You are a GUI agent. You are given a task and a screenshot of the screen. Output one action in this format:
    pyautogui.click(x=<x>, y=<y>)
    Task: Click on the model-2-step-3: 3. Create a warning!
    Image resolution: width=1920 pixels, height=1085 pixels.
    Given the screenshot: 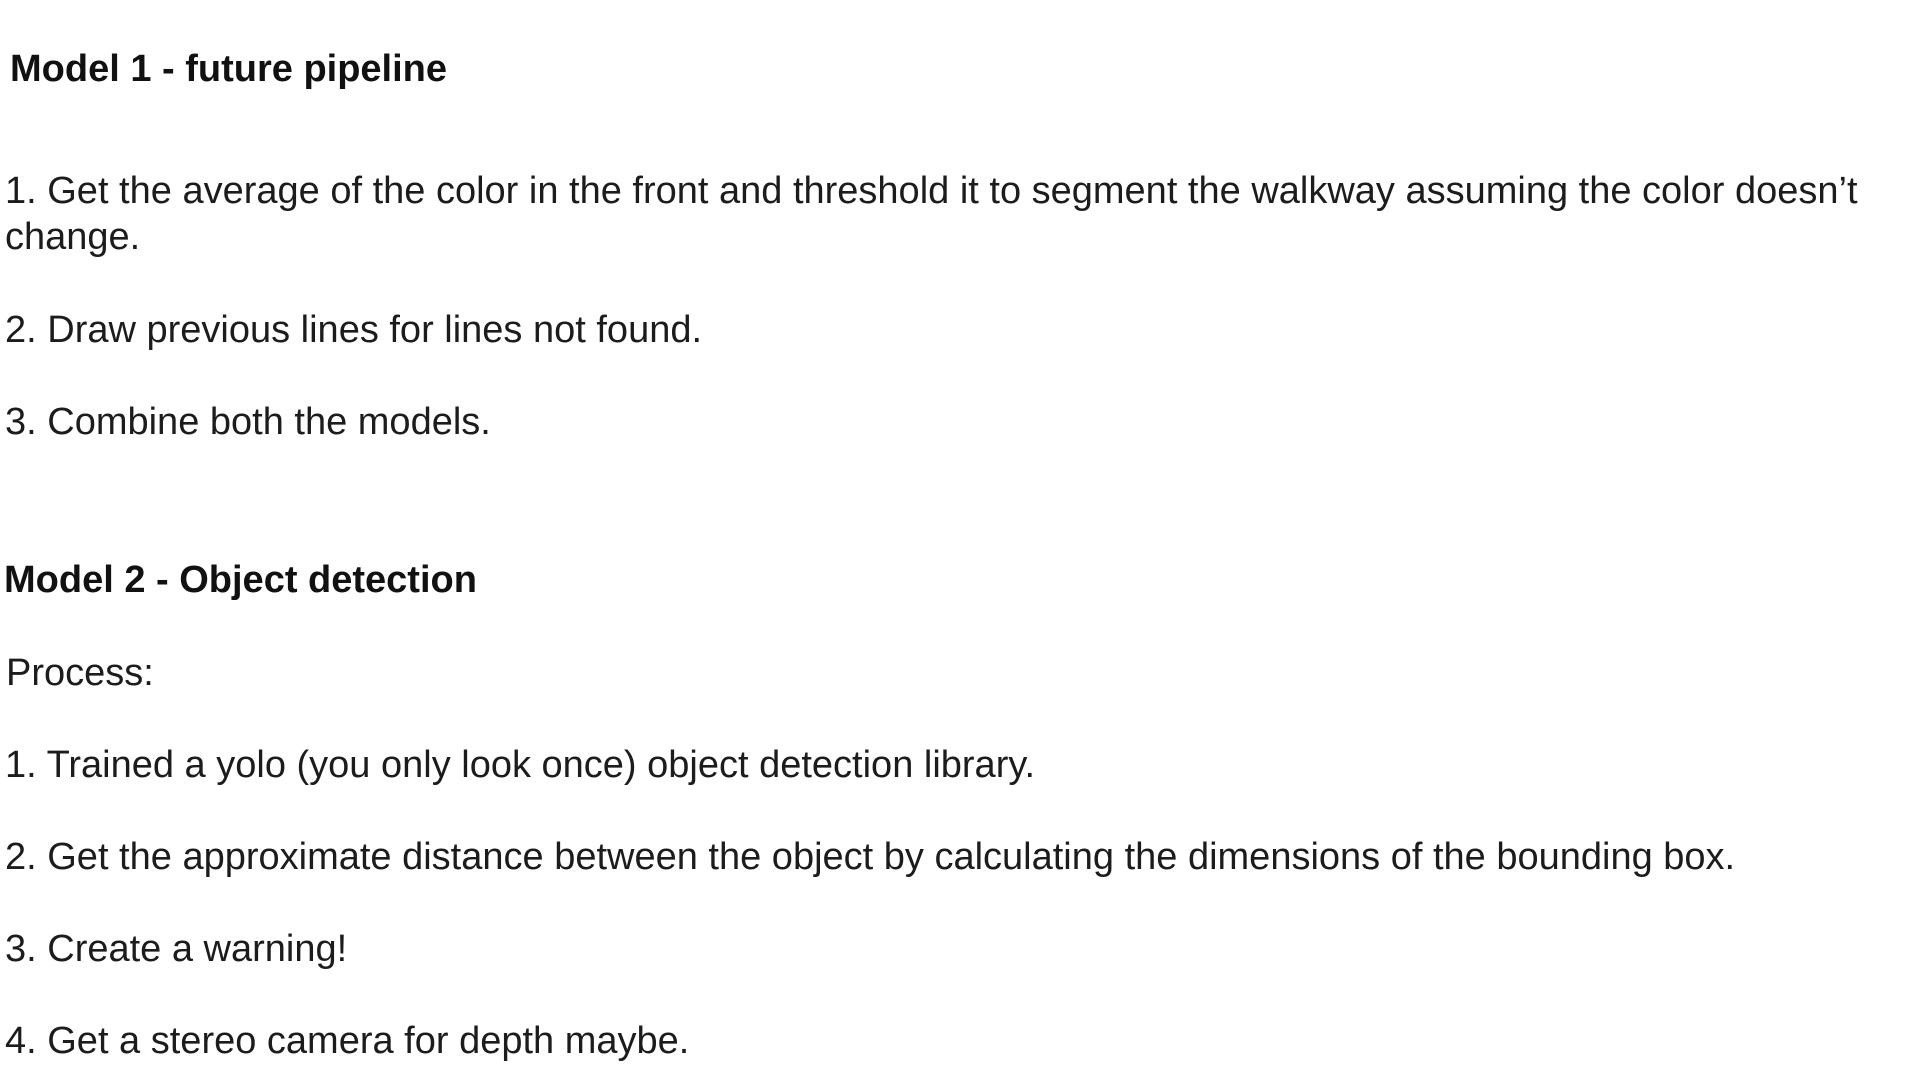 What is the action you would take?
    pyautogui.click(x=176, y=949)
    